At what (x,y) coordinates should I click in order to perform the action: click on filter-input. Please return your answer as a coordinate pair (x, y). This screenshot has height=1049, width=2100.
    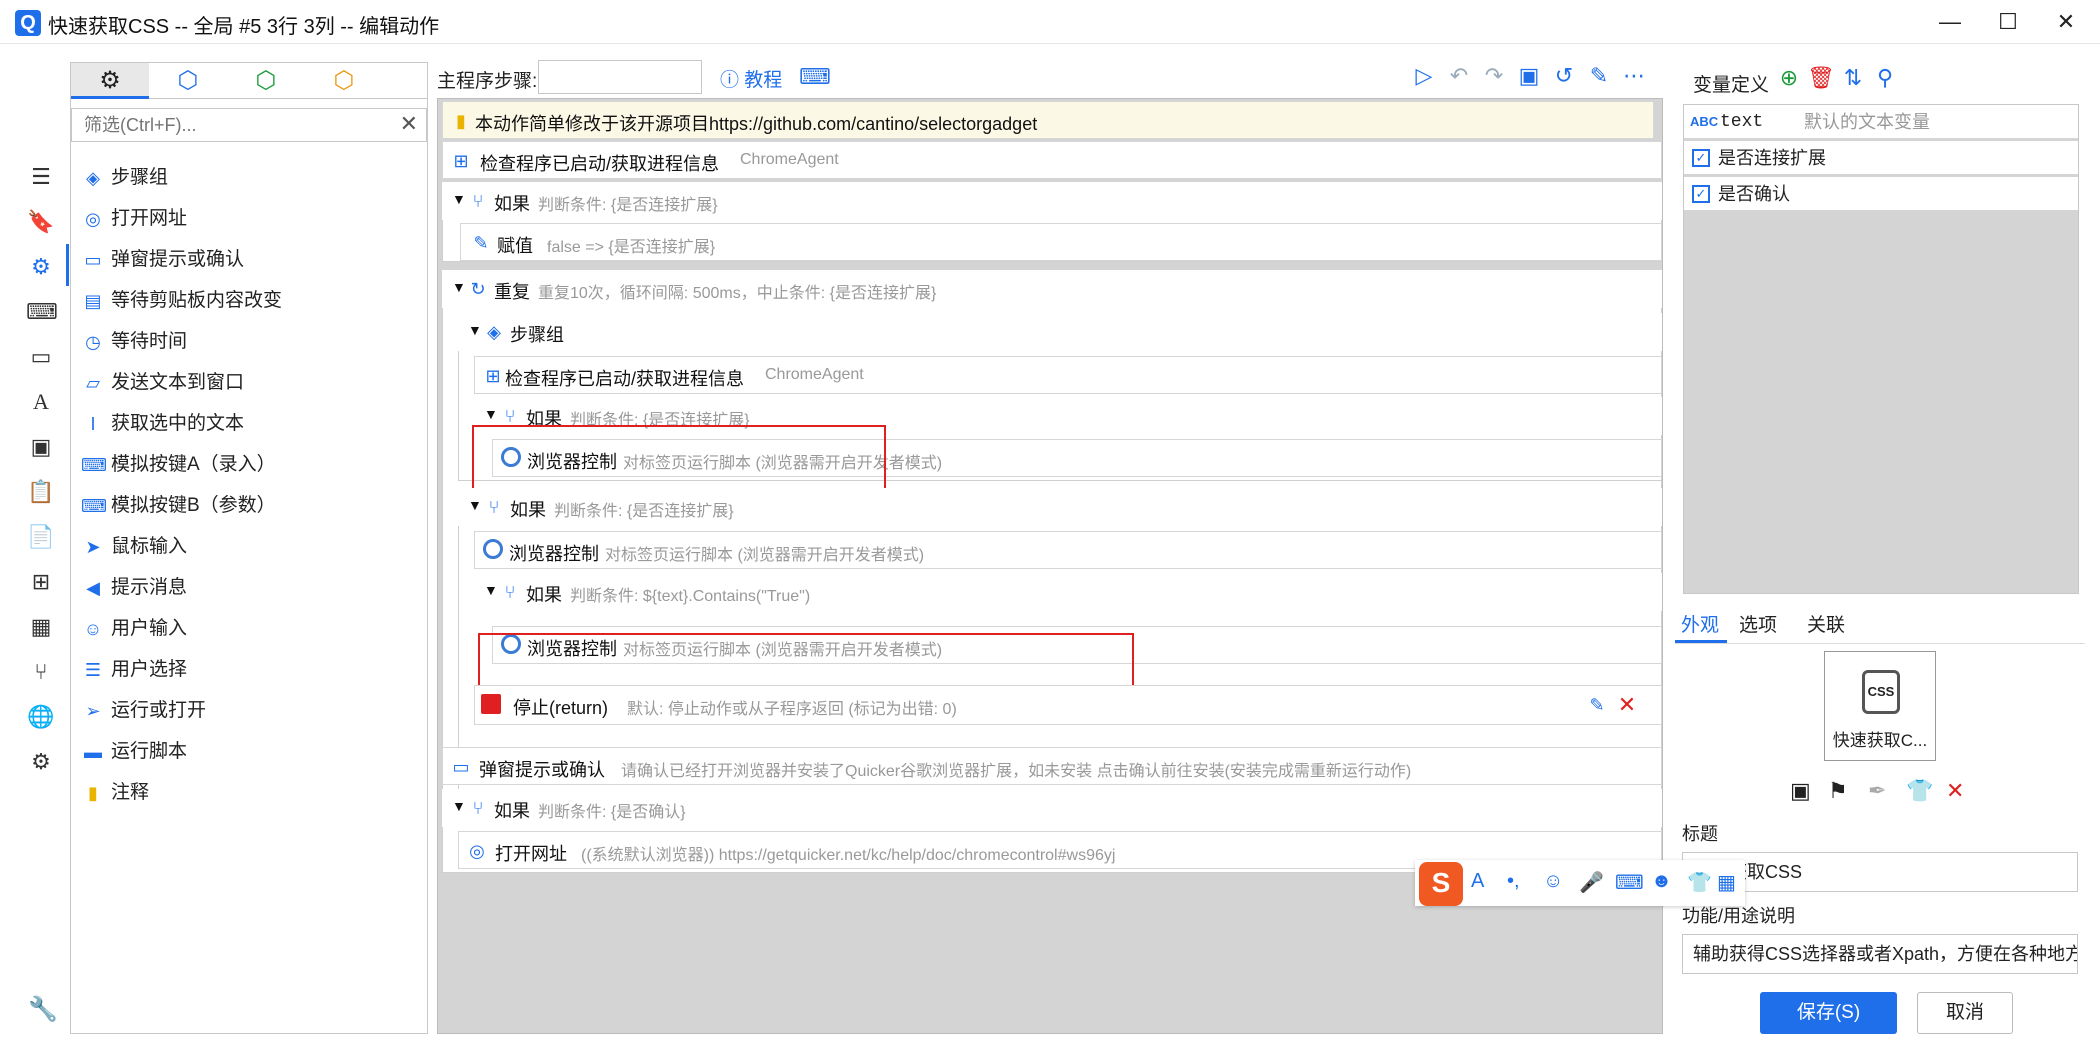
    Looking at the image, I should click on (234, 125).